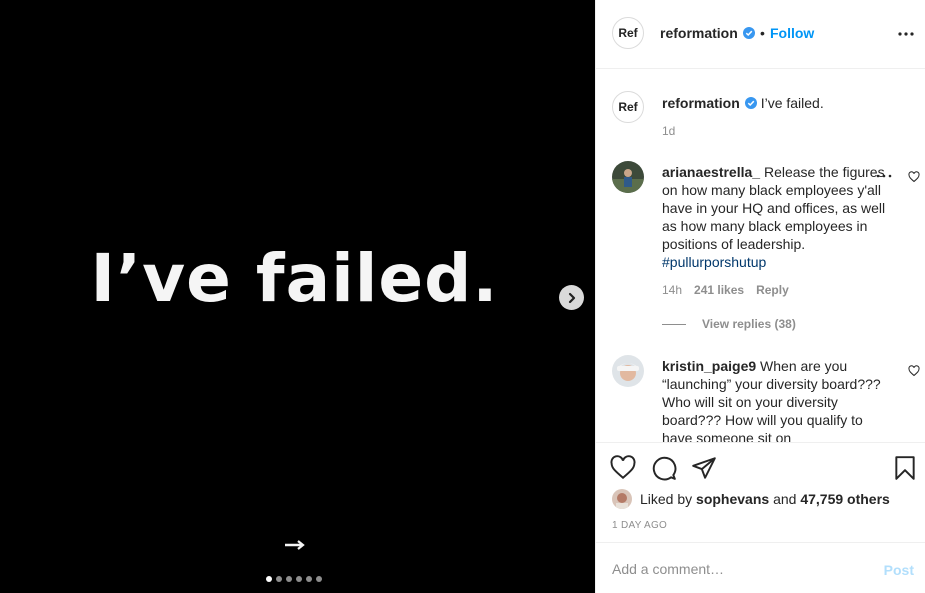  Describe the element at coordinates (714, 262) in the screenshot. I see `comment-hashtag: #pullurporshutup` at that location.